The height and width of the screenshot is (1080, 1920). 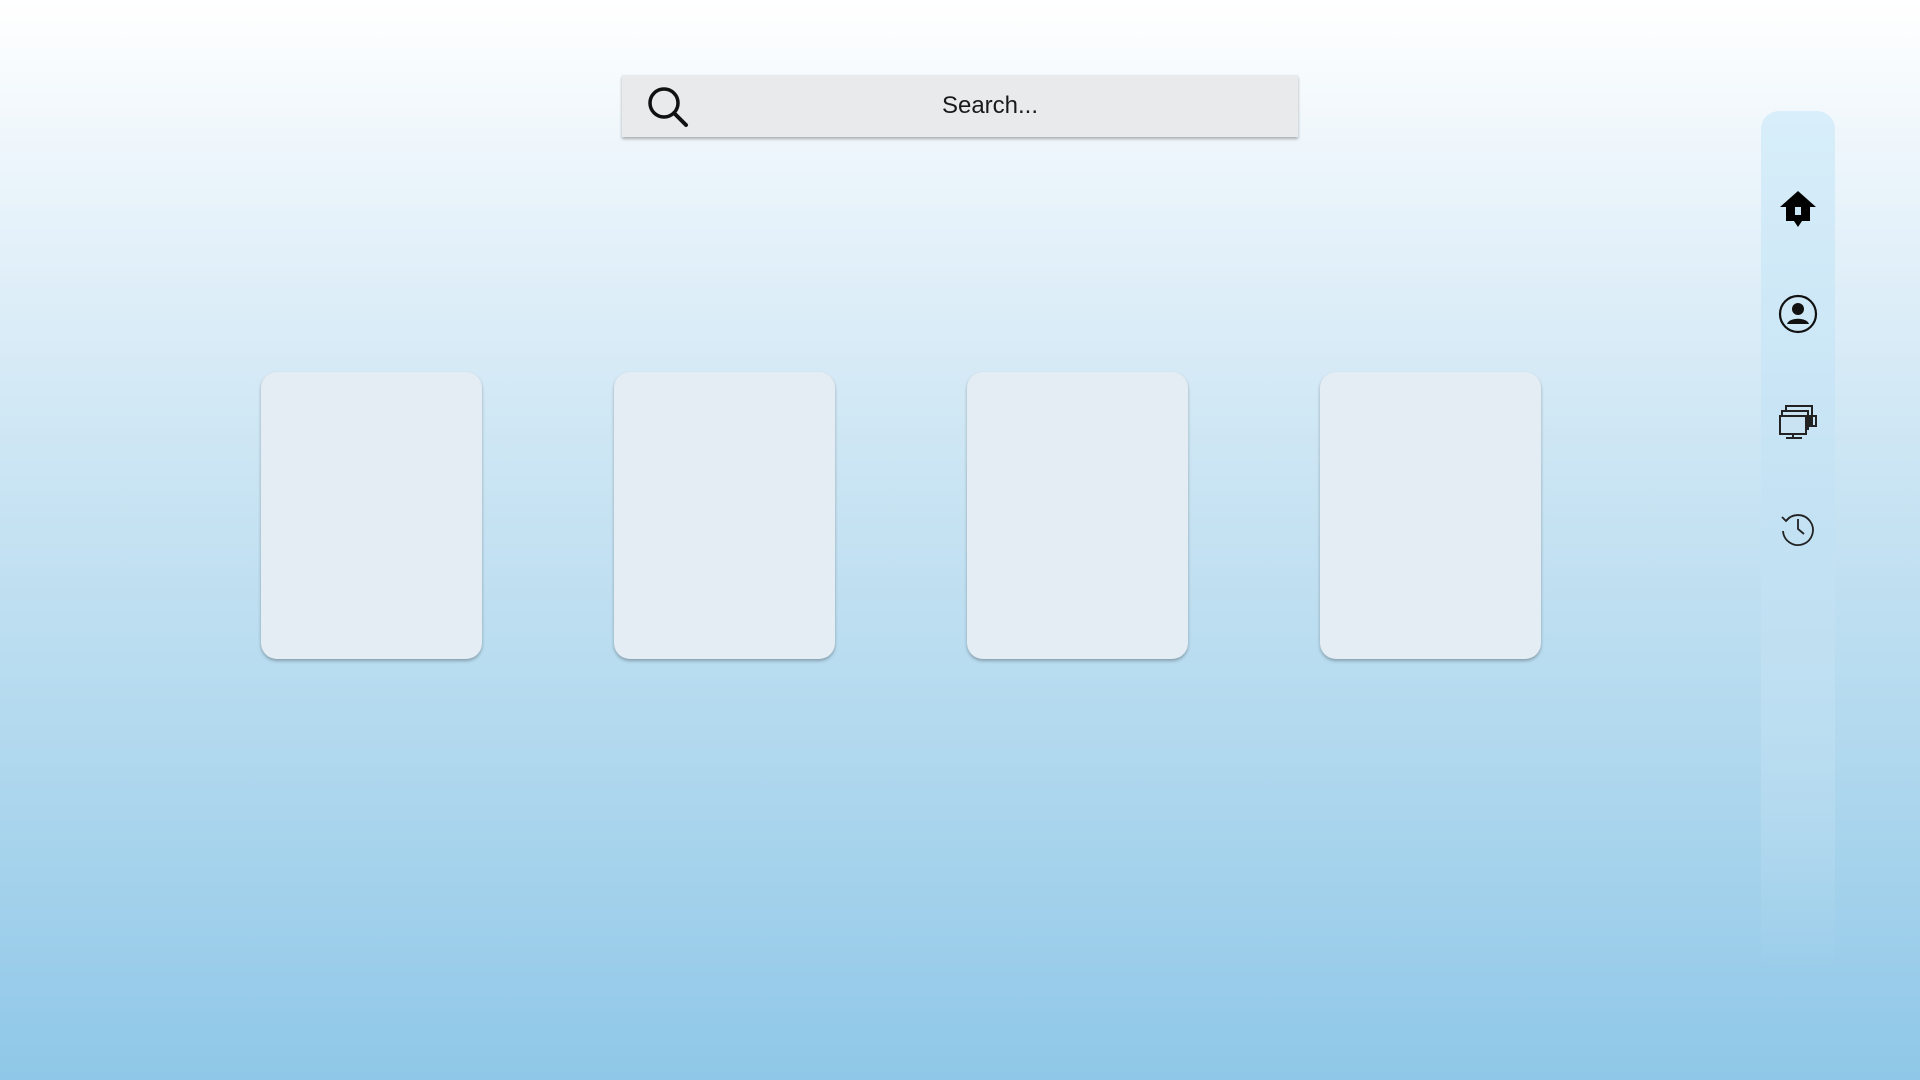 I want to click on windows-icon, so click(x=1798, y=422).